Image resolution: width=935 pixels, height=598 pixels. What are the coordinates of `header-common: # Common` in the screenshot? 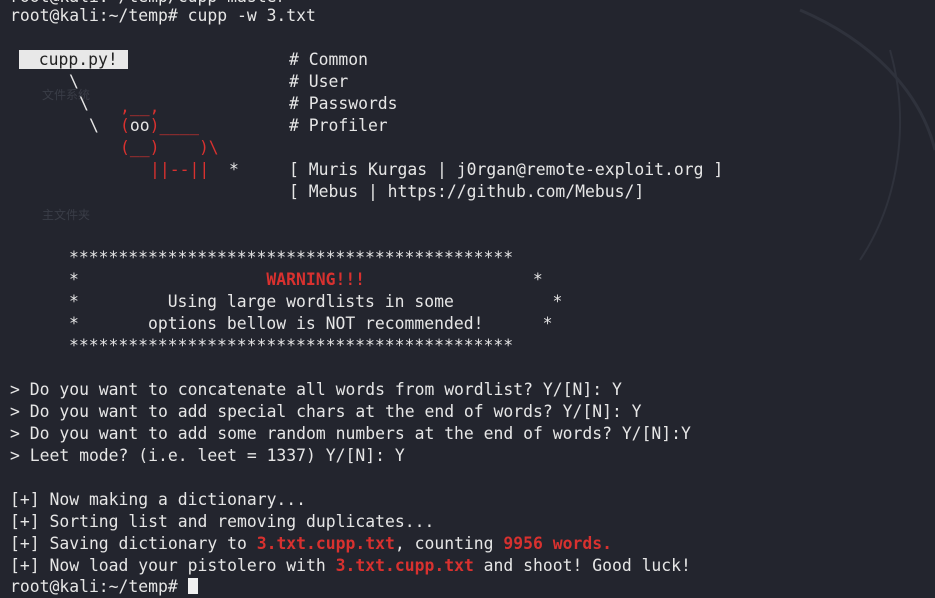 It's located at (328, 59).